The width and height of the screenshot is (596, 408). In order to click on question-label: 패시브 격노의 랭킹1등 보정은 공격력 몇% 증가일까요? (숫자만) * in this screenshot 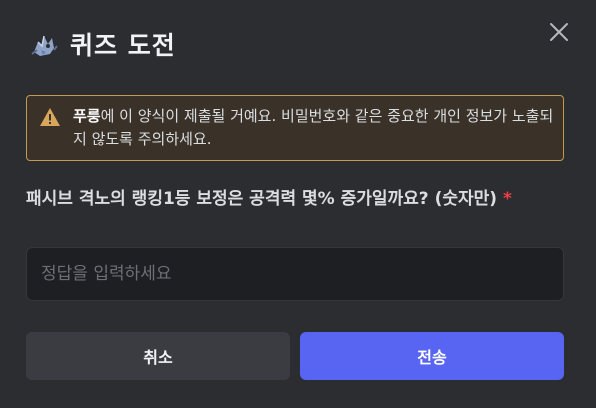, I will do `click(296, 199)`.